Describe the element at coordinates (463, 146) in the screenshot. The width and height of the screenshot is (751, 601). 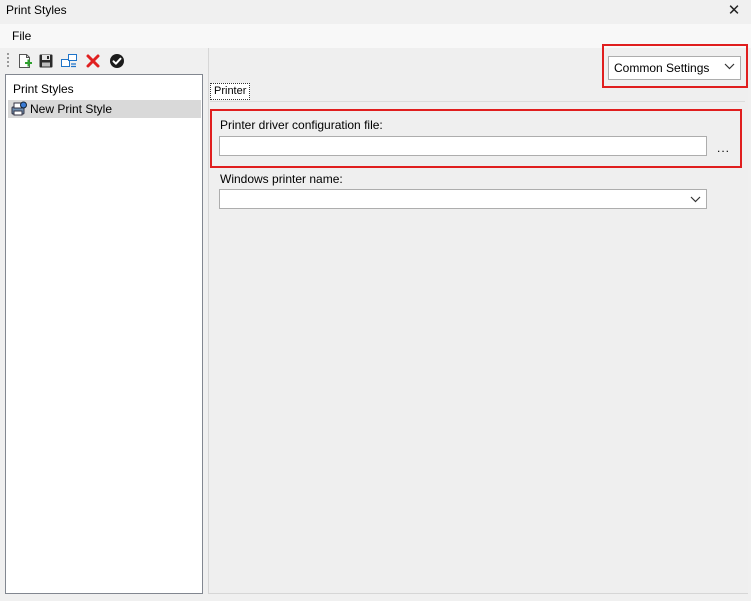
I see `printer-driver-config-field` at that location.